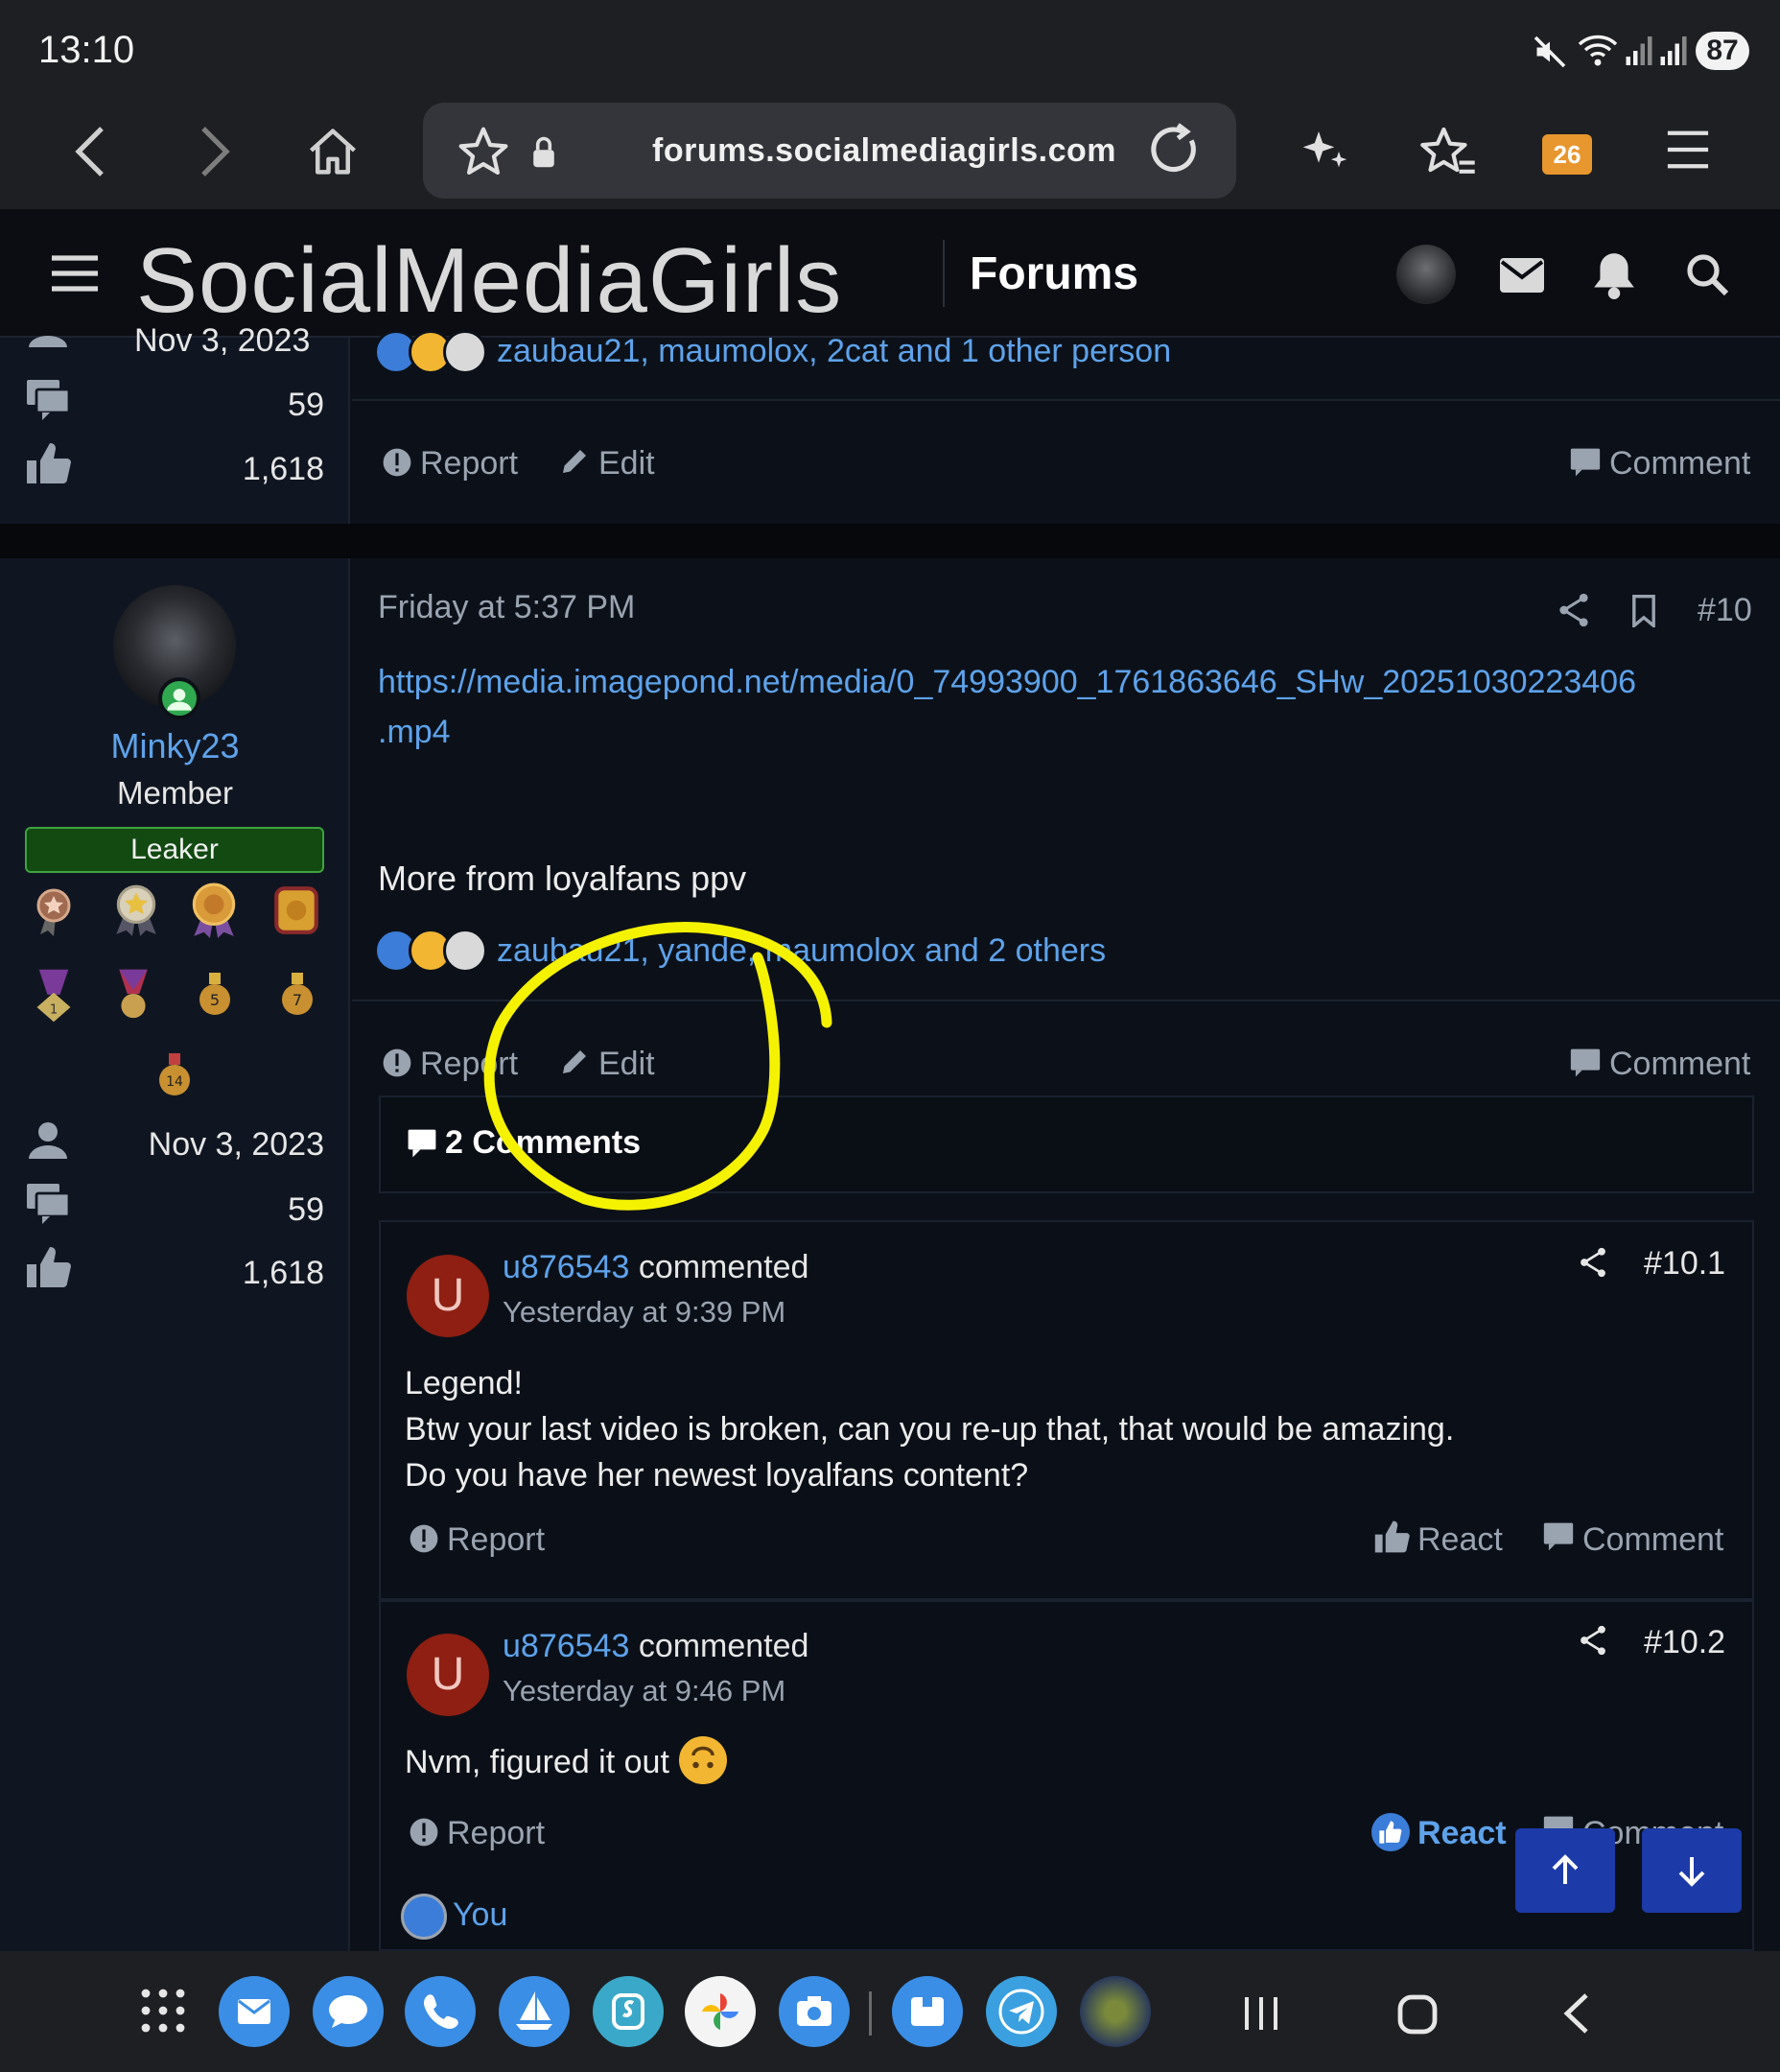 This screenshot has height=2072, width=1780. Describe the element at coordinates (1115, 2011) in the screenshot. I see `game-app-icon` at that location.